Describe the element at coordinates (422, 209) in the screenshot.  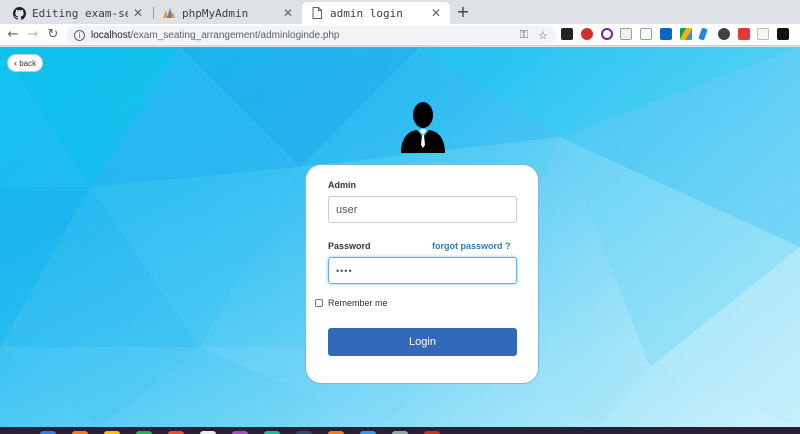
I see `admin-username-input: user` at that location.